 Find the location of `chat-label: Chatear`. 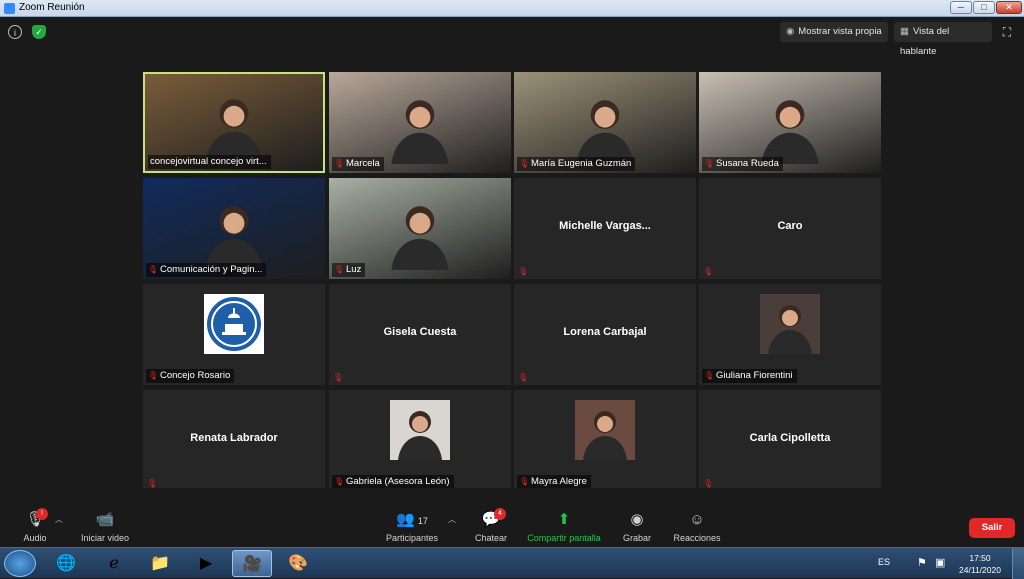

chat-label: Chatear is located at coordinates (491, 538).